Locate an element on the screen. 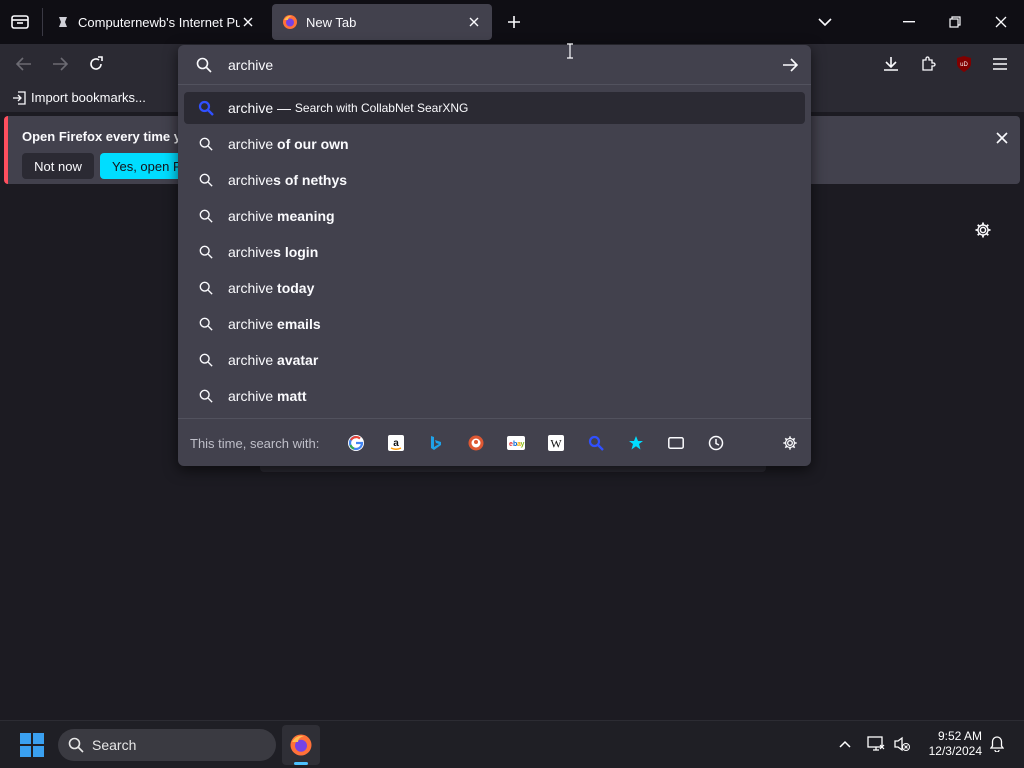  new-tab-plus-icon is located at coordinates (514, 22).